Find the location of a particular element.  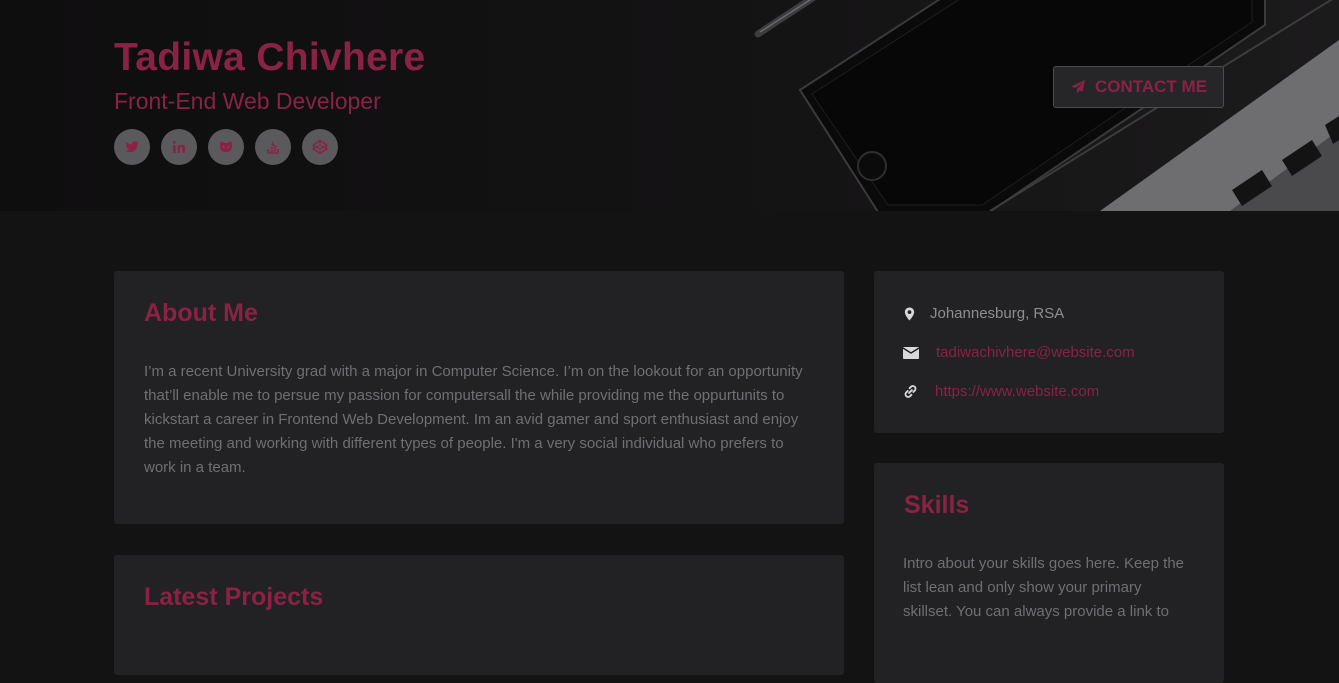

contact-me-button: CONTACT ME is located at coordinates (1138, 87).